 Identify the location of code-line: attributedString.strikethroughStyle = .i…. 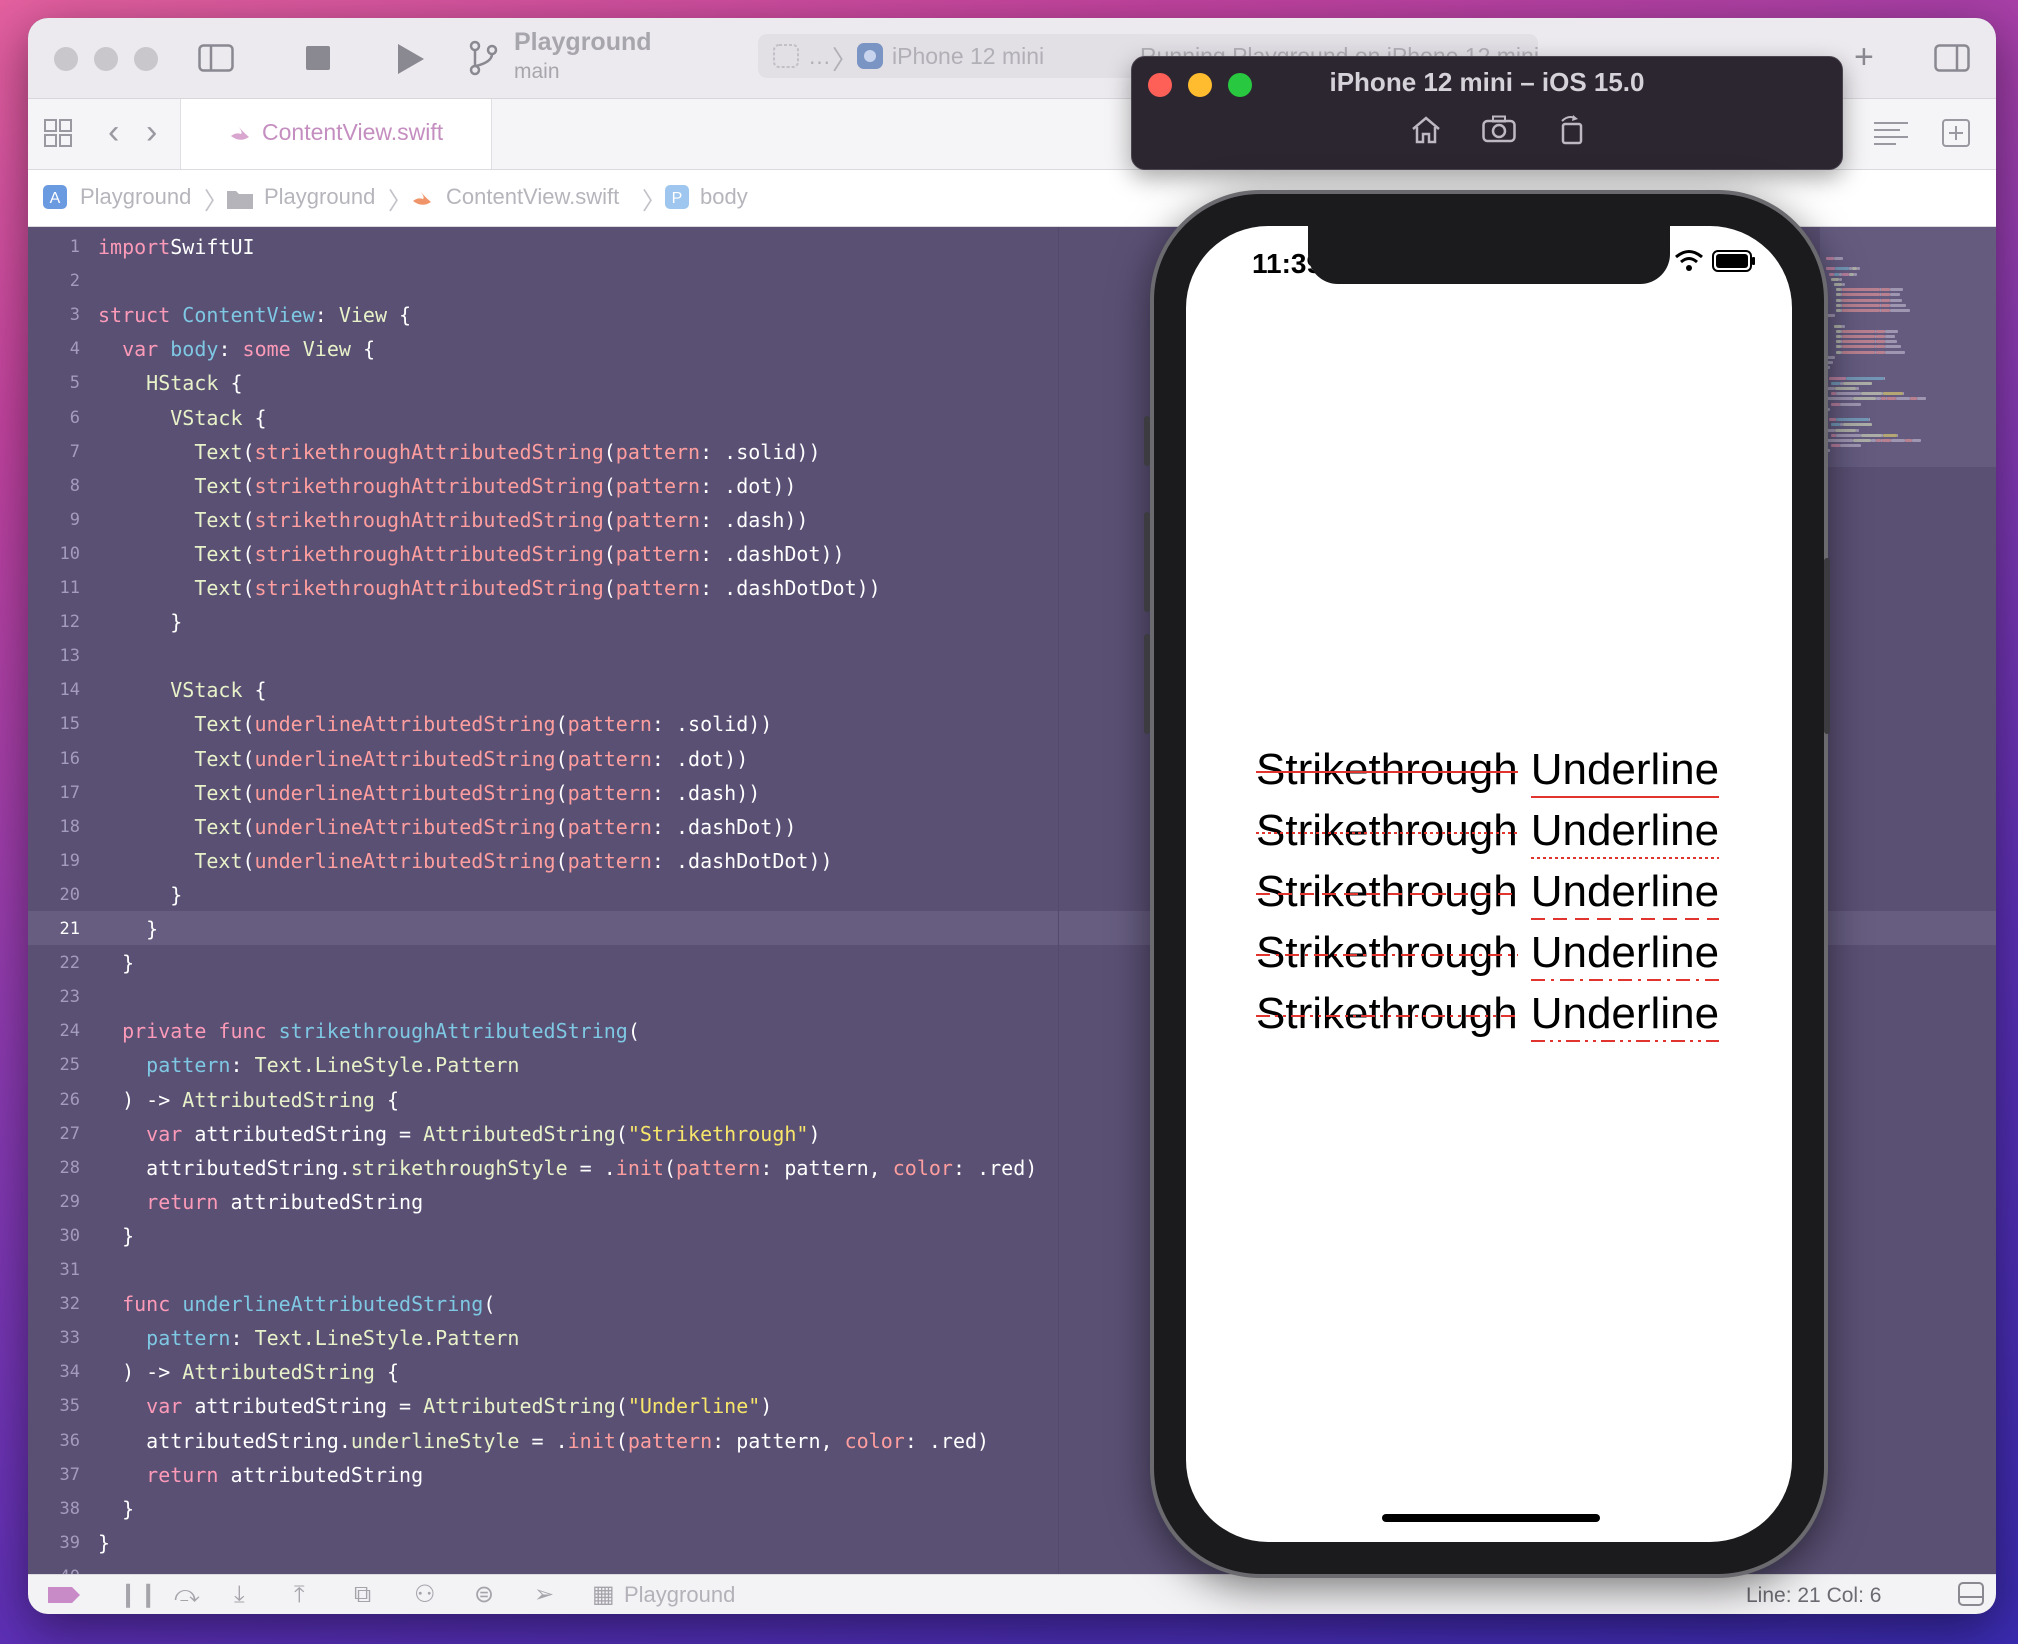
(567, 1168).